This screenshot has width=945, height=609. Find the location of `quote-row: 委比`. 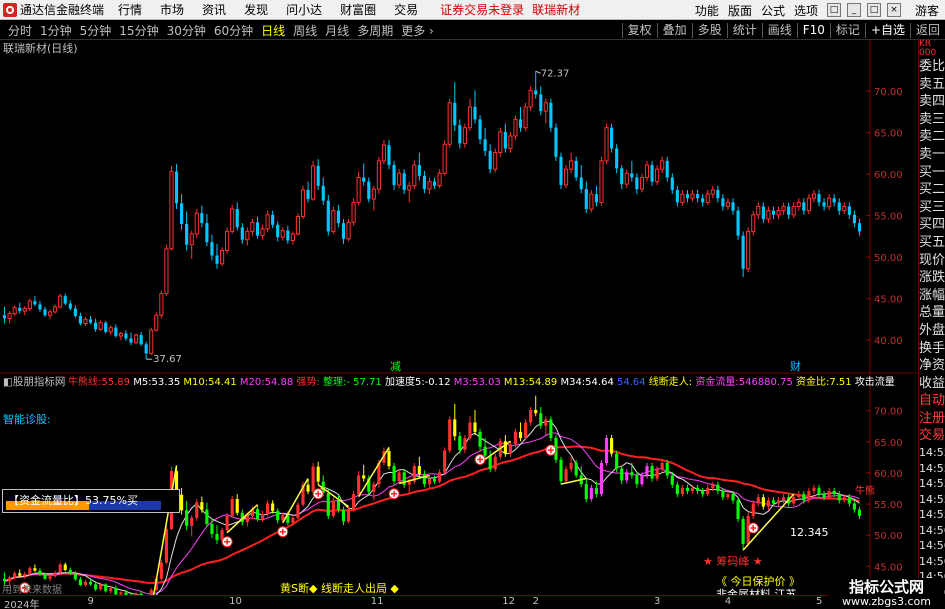

quote-row: 委比 is located at coordinates (932, 67).